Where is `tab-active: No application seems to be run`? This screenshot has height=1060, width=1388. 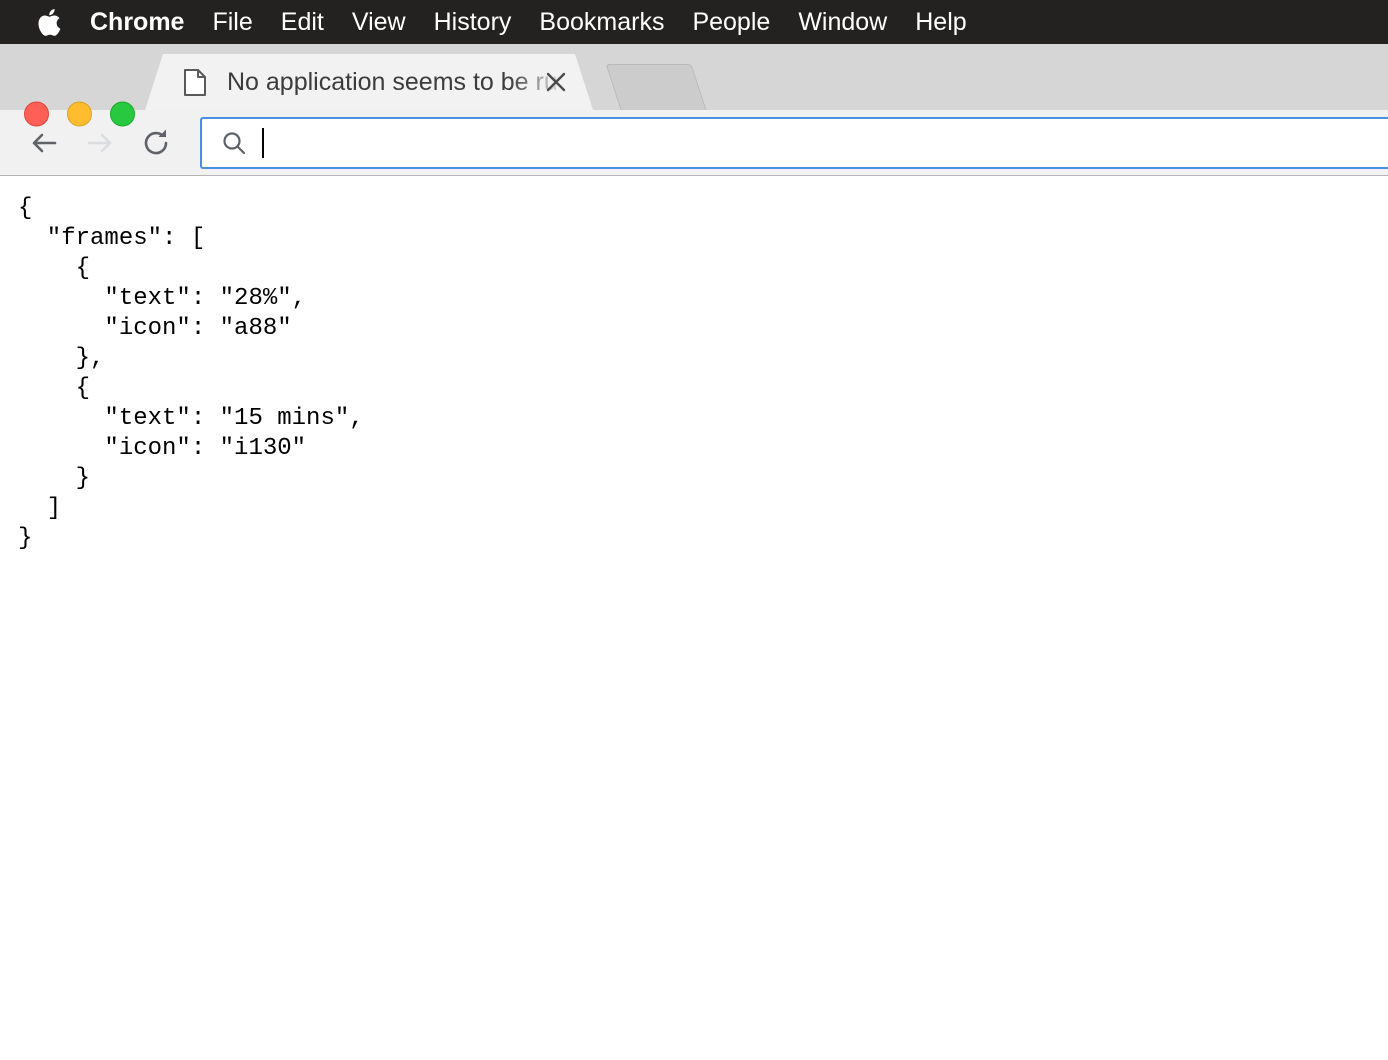 tab-active: No application seems to be run is located at coordinates (369, 82).